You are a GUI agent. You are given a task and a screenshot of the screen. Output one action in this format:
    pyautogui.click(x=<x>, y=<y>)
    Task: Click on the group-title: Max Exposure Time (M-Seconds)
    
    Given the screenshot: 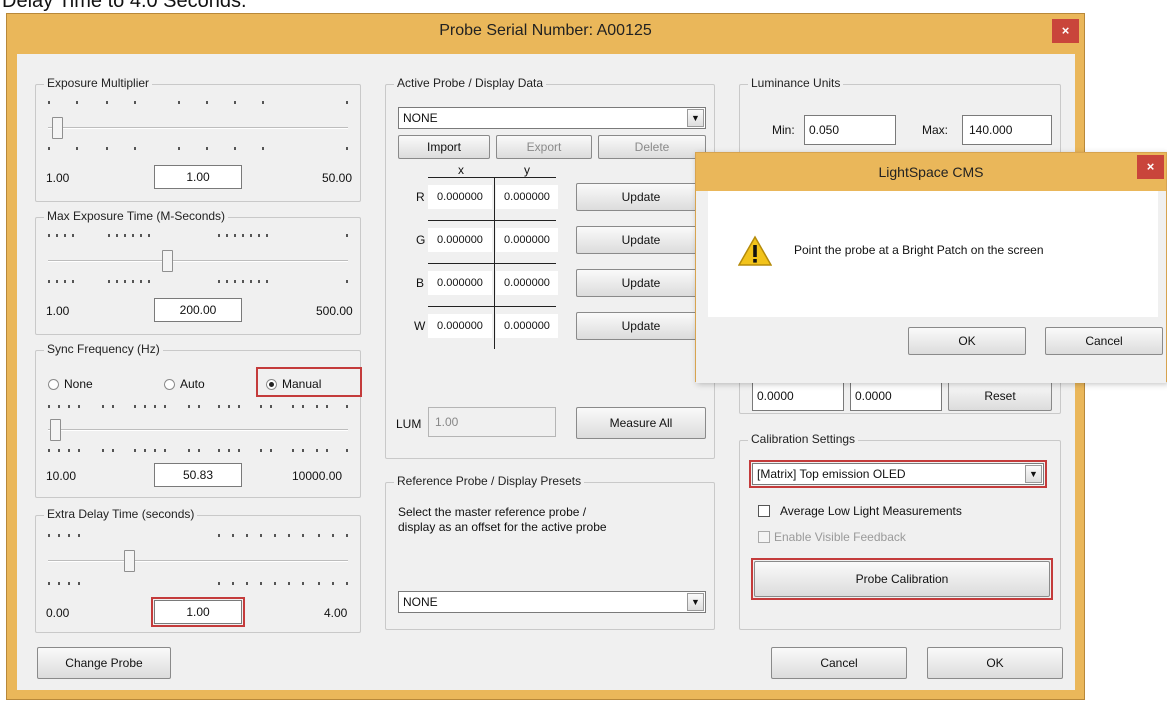 What is the action you would take?
    pyautogui.click(x=136, y=216)
    